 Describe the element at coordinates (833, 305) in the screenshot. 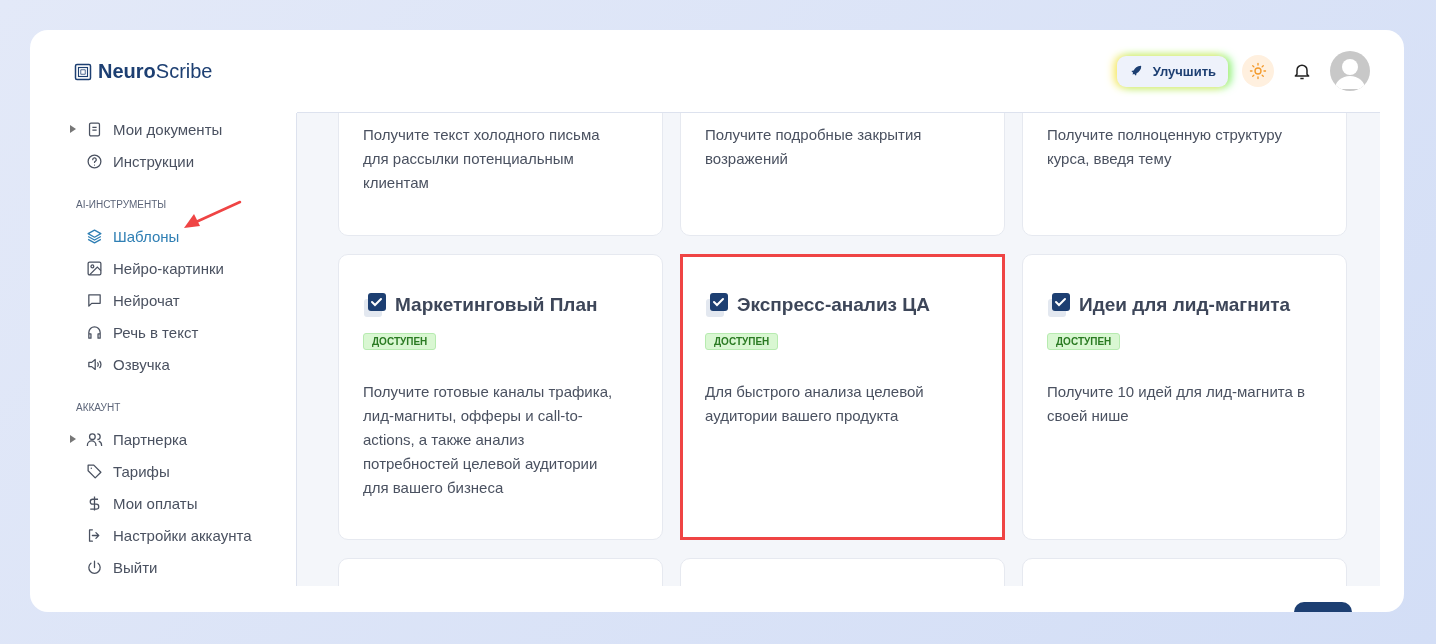

I see `card-title: Экспресс-анализ ЦА` at that location.